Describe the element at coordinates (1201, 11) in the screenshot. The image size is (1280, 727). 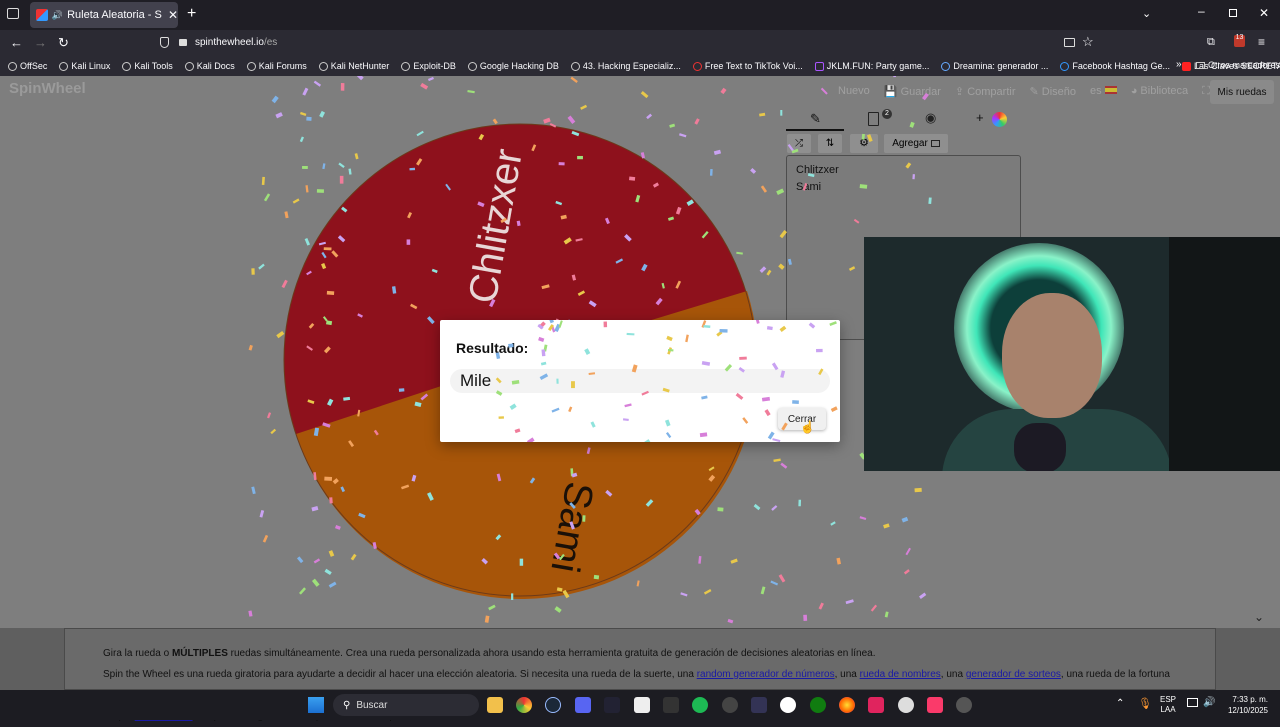
I see `minimize-icon: –` at that location.